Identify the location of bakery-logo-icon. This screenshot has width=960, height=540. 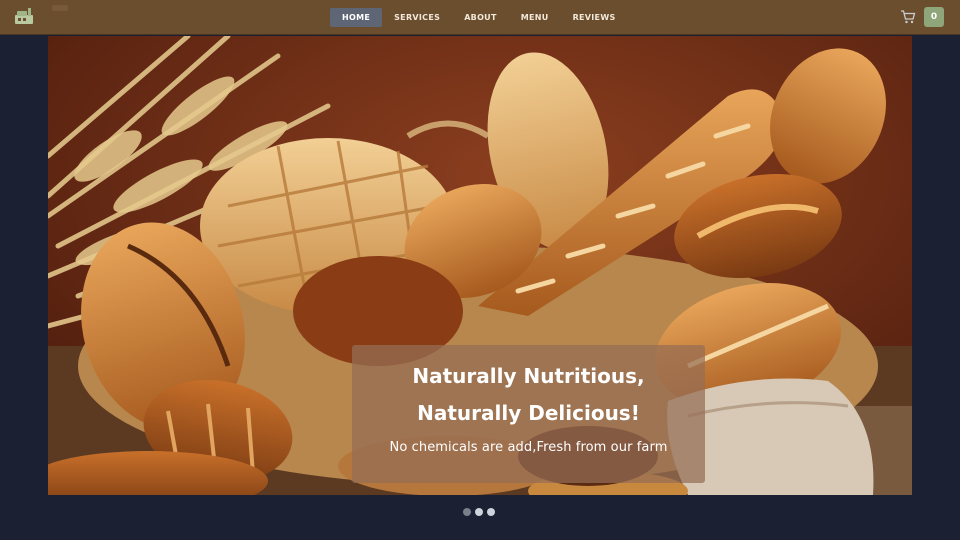
(24, 16).